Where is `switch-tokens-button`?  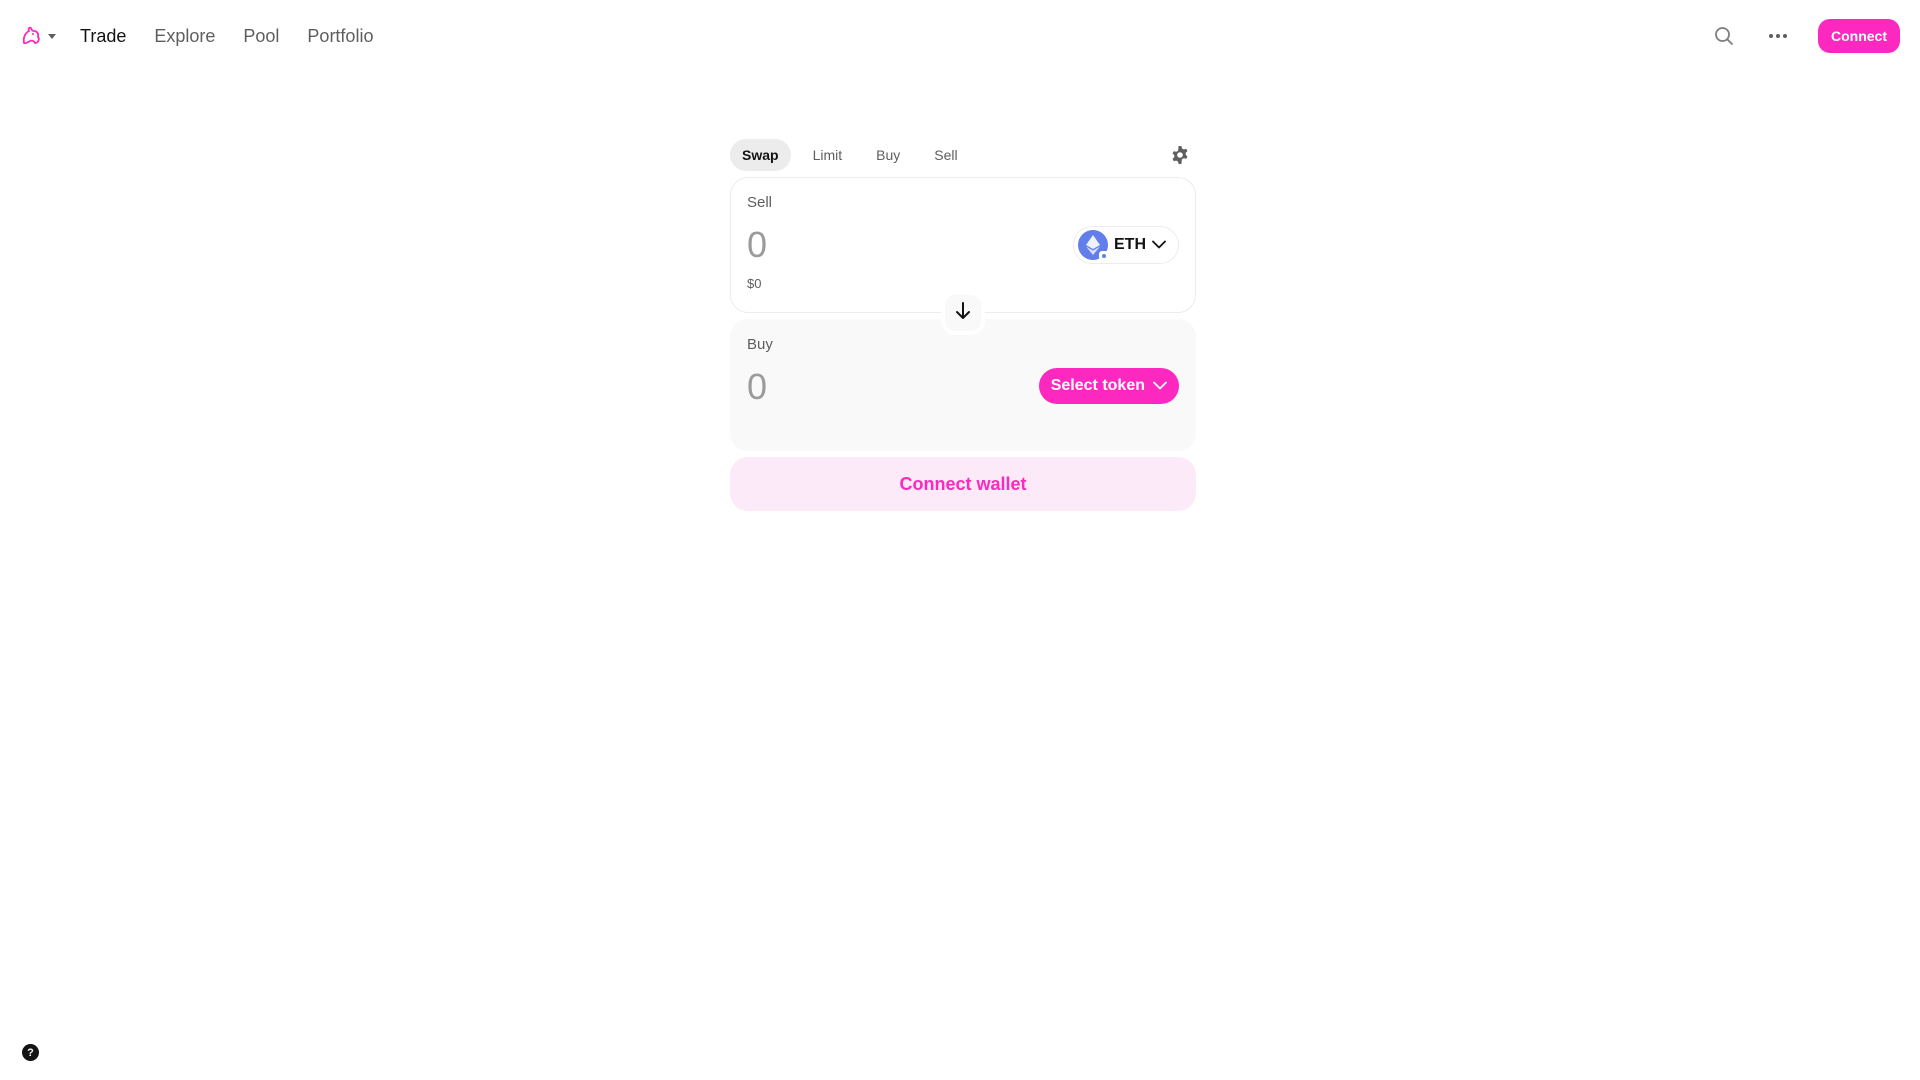
switch-tokens-button is located at coordinates (963, 313).